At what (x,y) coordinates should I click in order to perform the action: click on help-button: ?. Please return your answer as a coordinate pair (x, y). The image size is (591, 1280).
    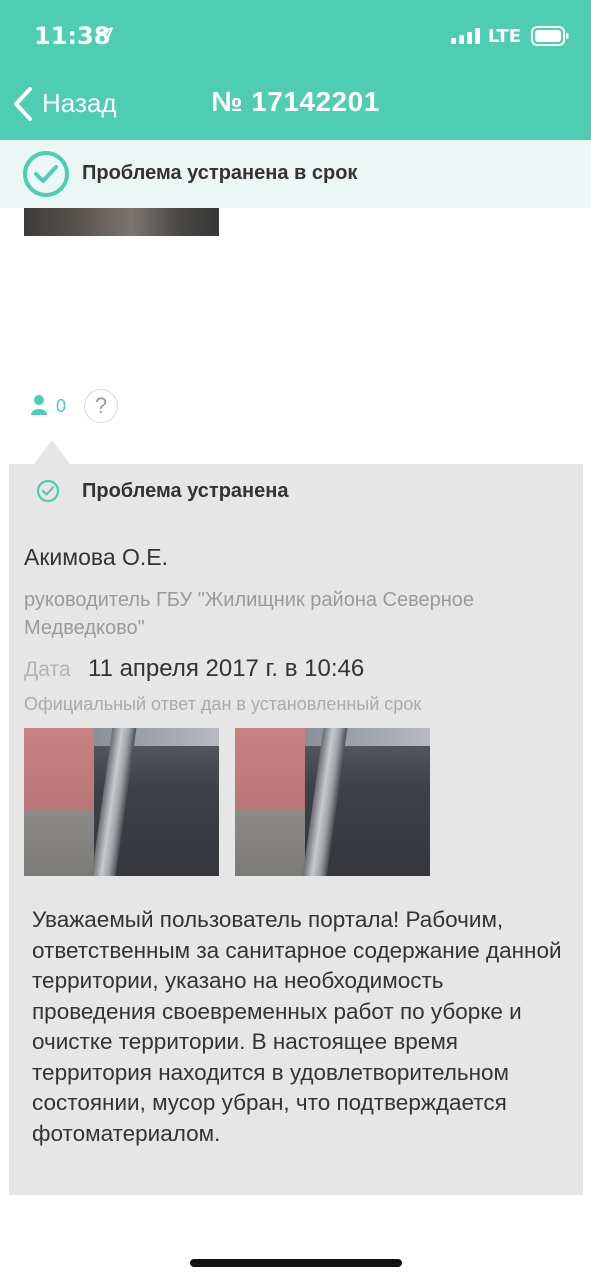
    Looking at the image, I should click on (101, 406).